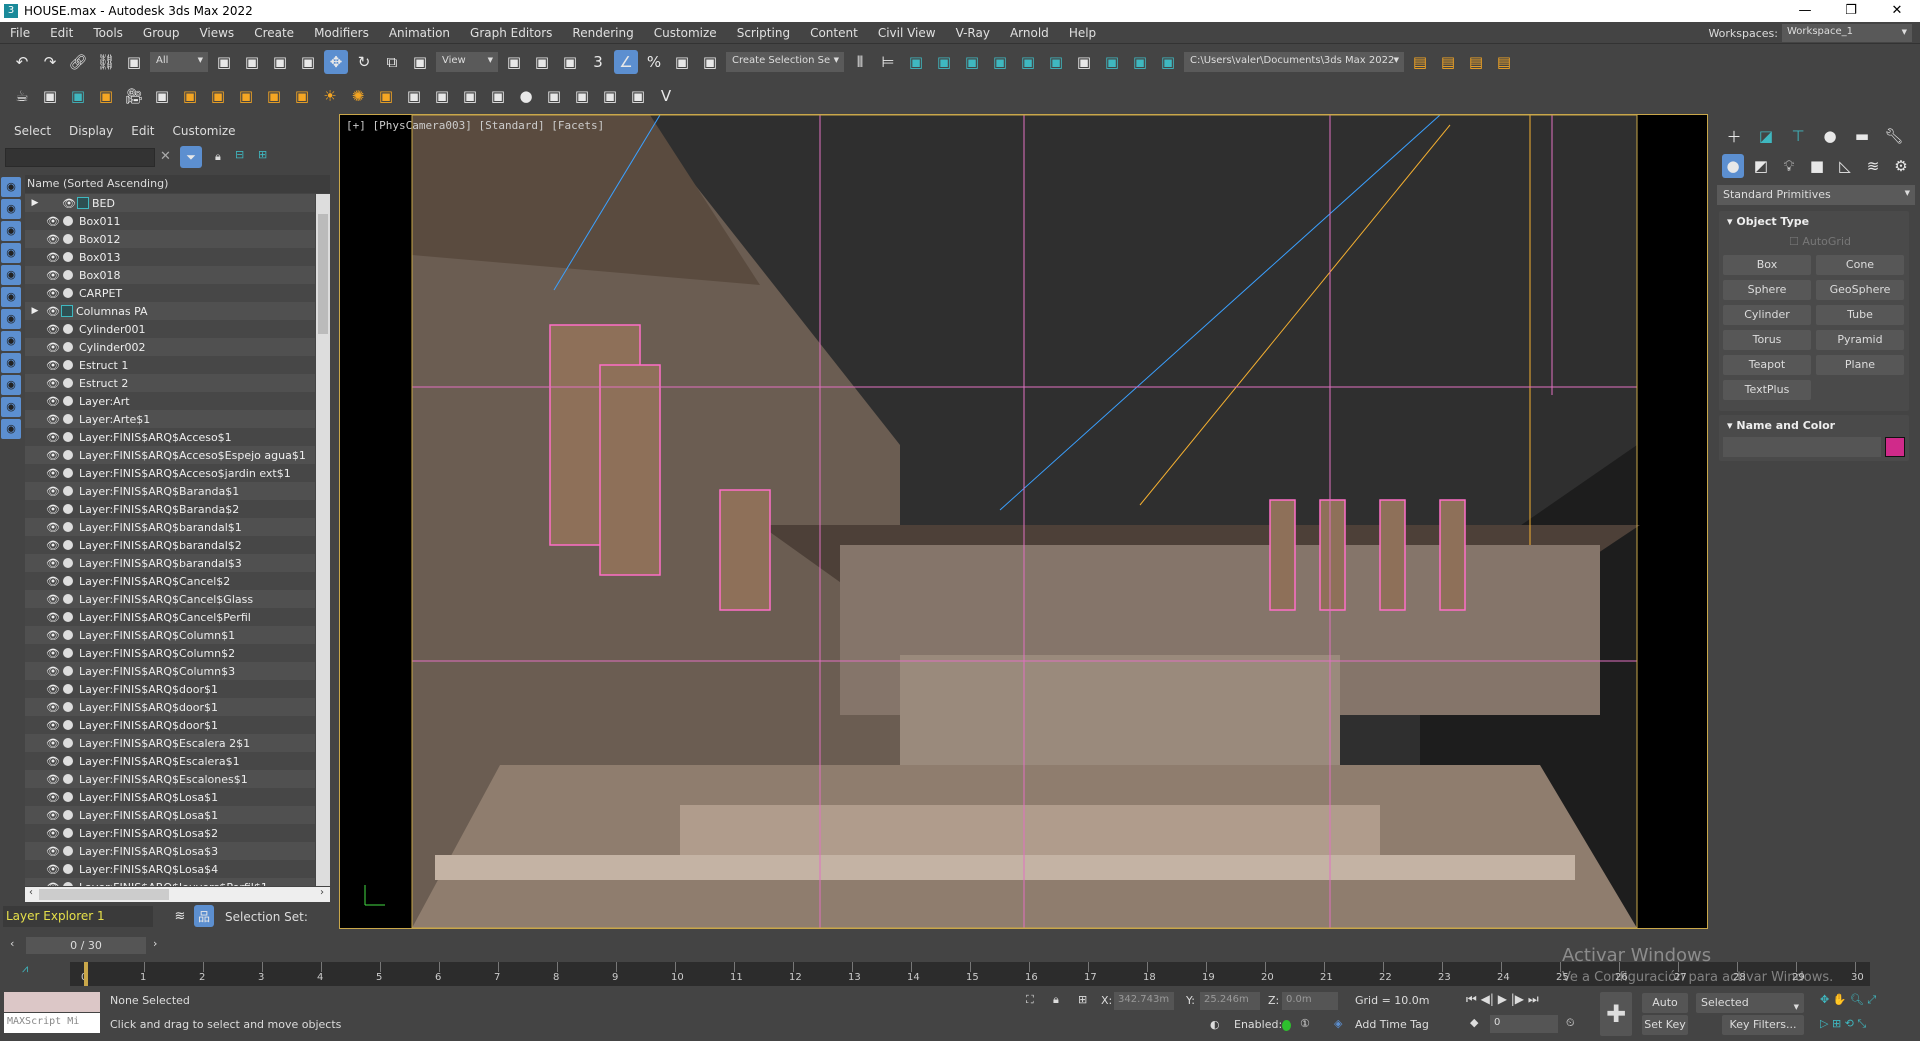 The height and width of the screenshot is (1041, 1920). Describe the element at coordinates (323, 540) in the screenshot. I see `vertical-scrollbar` at that location.